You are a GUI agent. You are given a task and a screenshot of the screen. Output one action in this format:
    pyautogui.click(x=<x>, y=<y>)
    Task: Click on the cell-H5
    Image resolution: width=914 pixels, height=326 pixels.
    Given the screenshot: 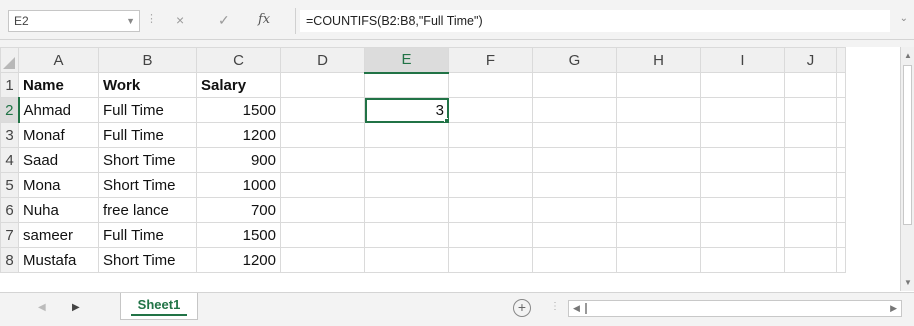 What is the action you would take?
    pyautogui.click(x=658, y=185)
    